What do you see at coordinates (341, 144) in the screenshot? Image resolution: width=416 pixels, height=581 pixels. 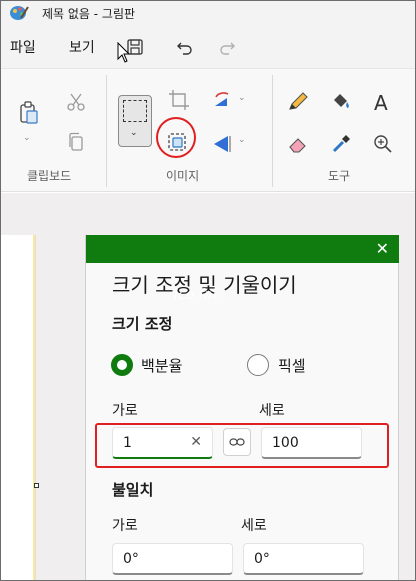 I see `color-picker-icon` at bounding box center [341, 144].